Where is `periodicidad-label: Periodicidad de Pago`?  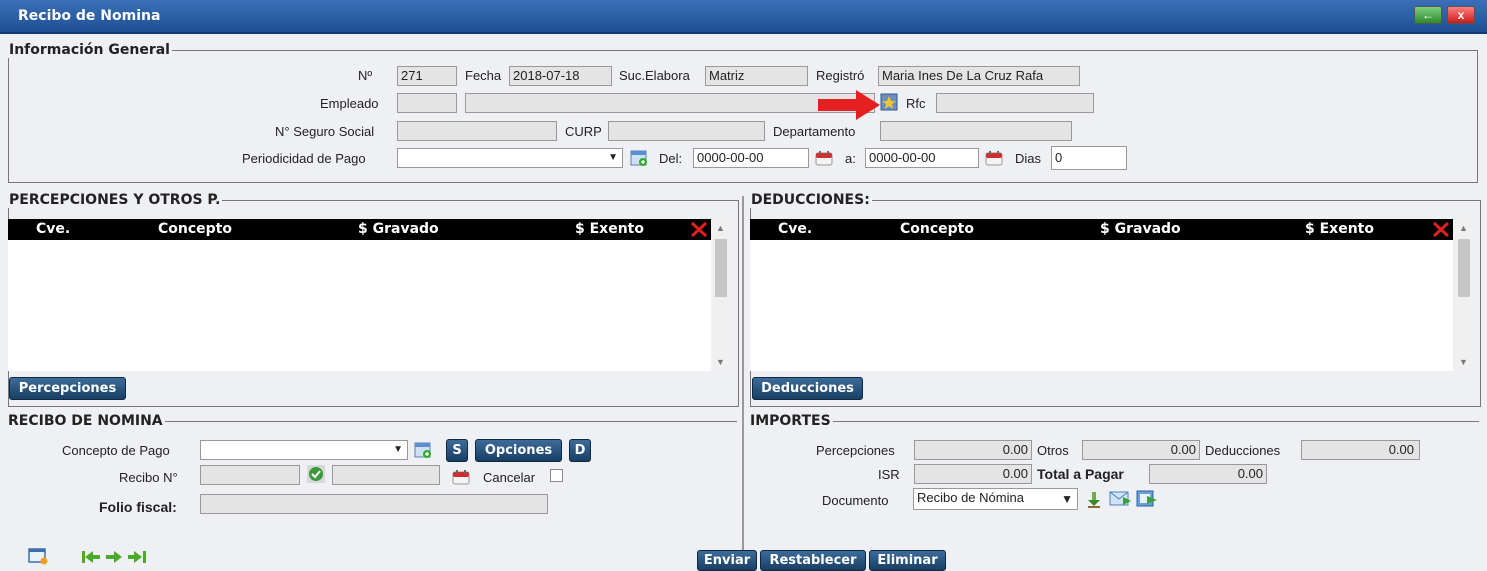 periodicidad-label: Periodicidad de Pago is located at coordinates (304, 158).